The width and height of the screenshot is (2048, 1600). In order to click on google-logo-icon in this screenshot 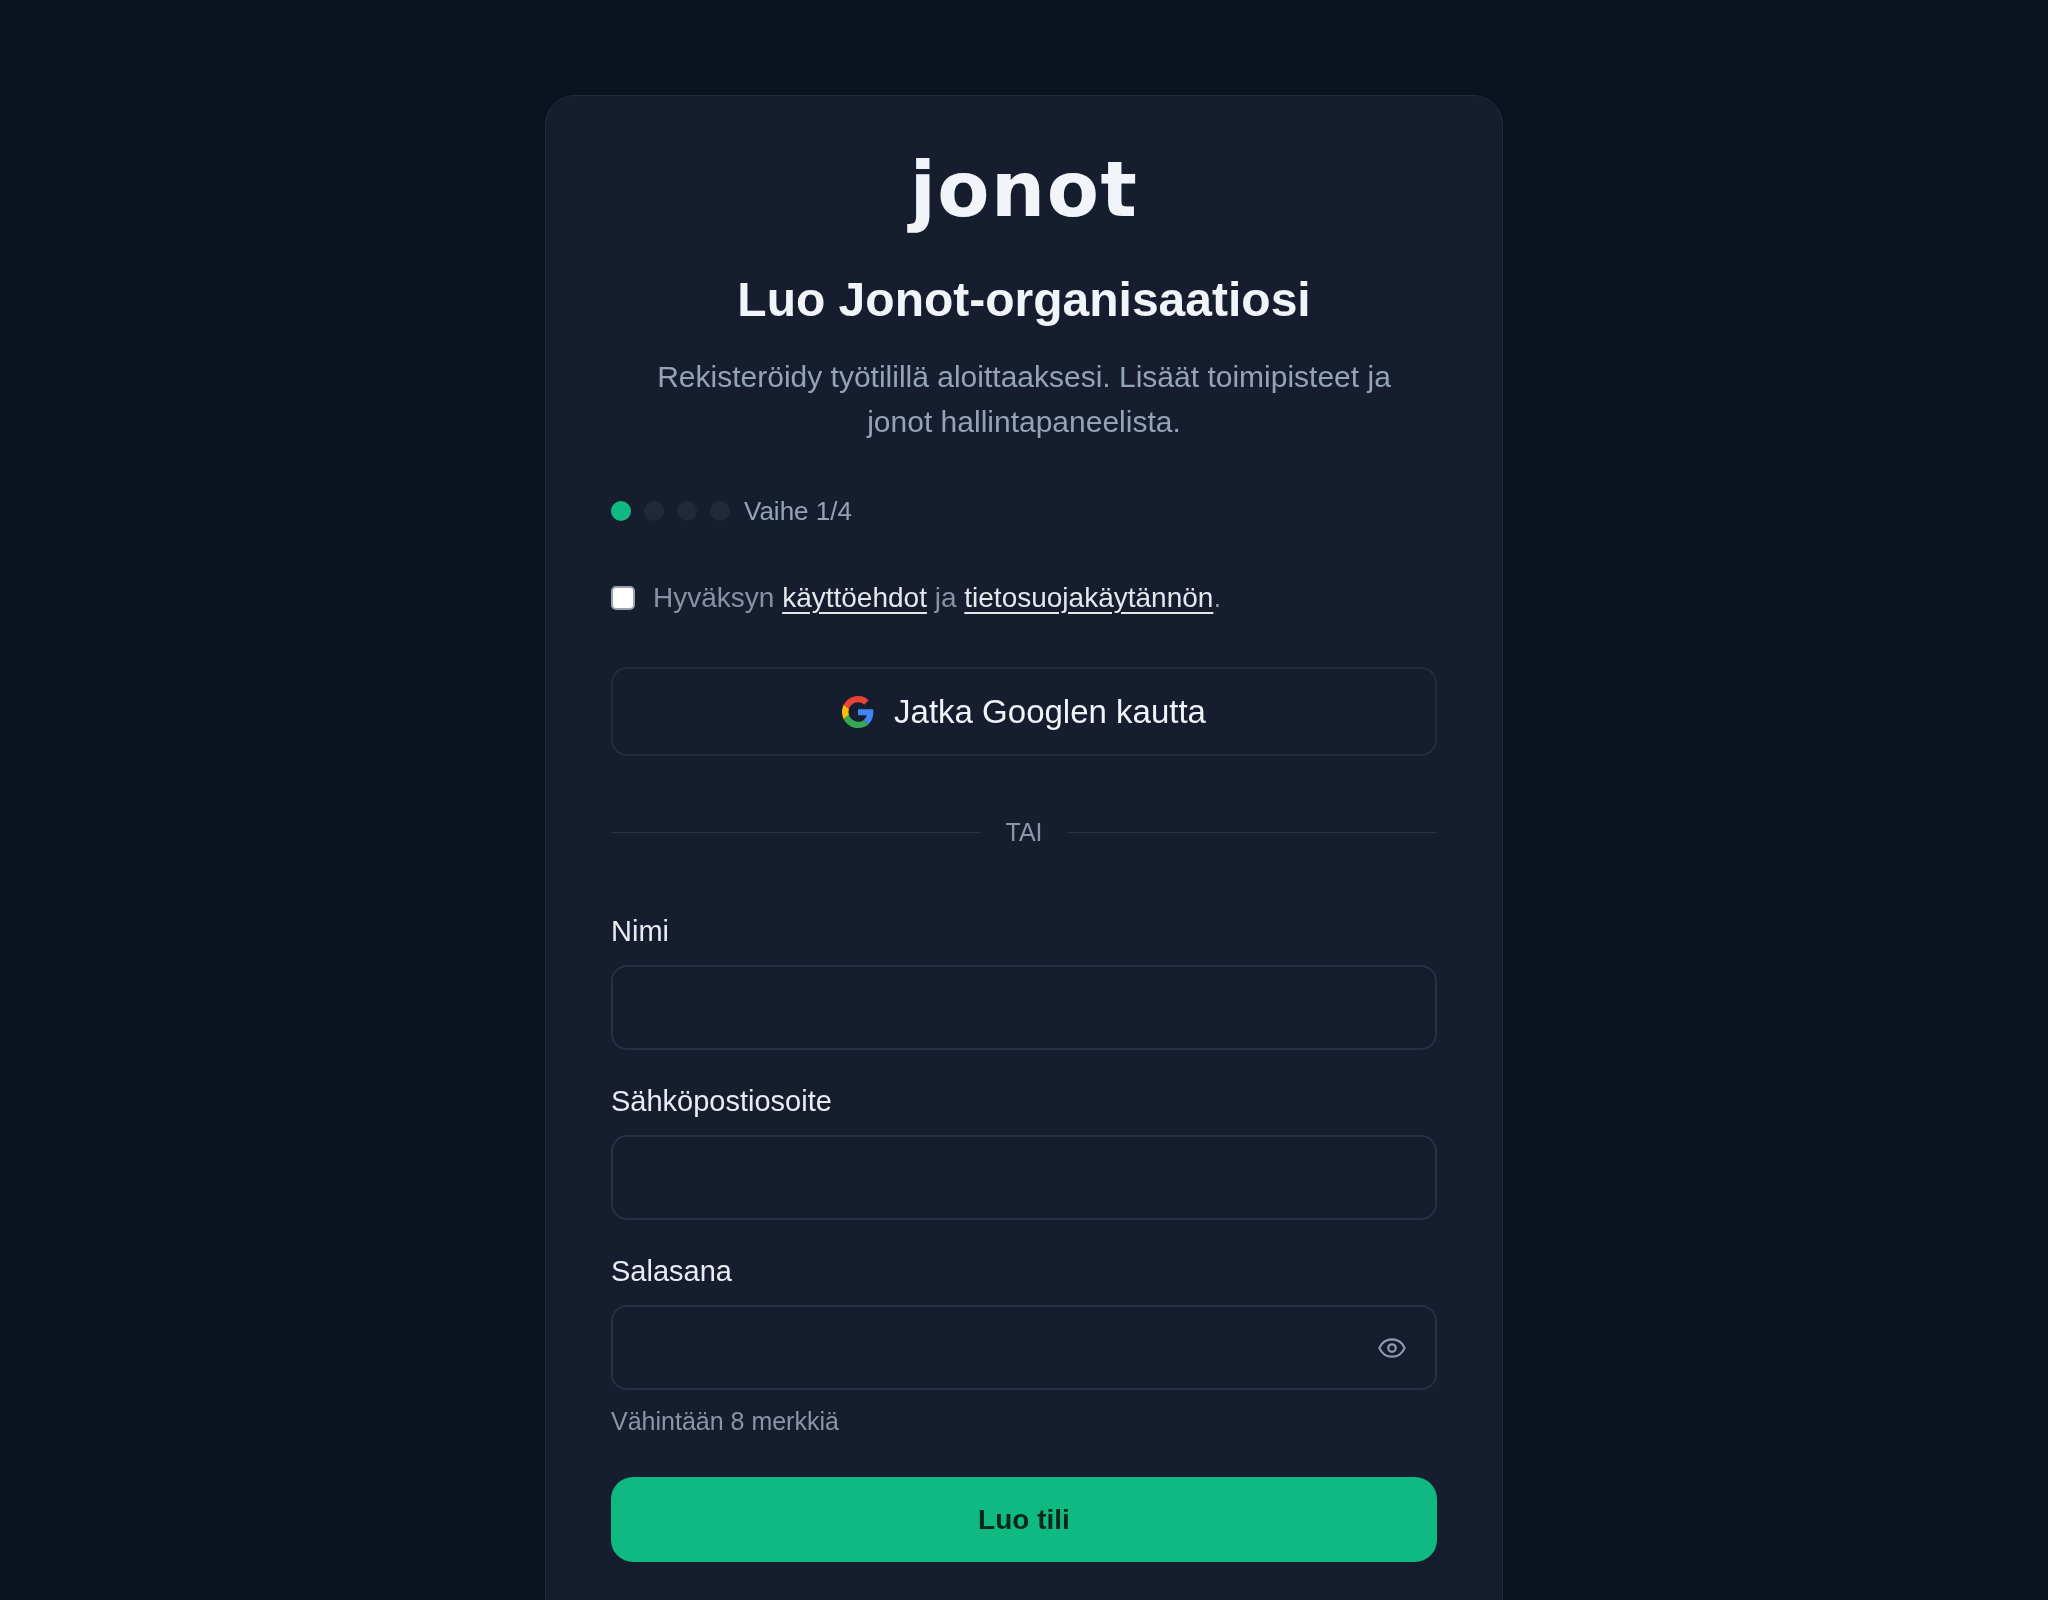, I will do `click(858, 711)`.